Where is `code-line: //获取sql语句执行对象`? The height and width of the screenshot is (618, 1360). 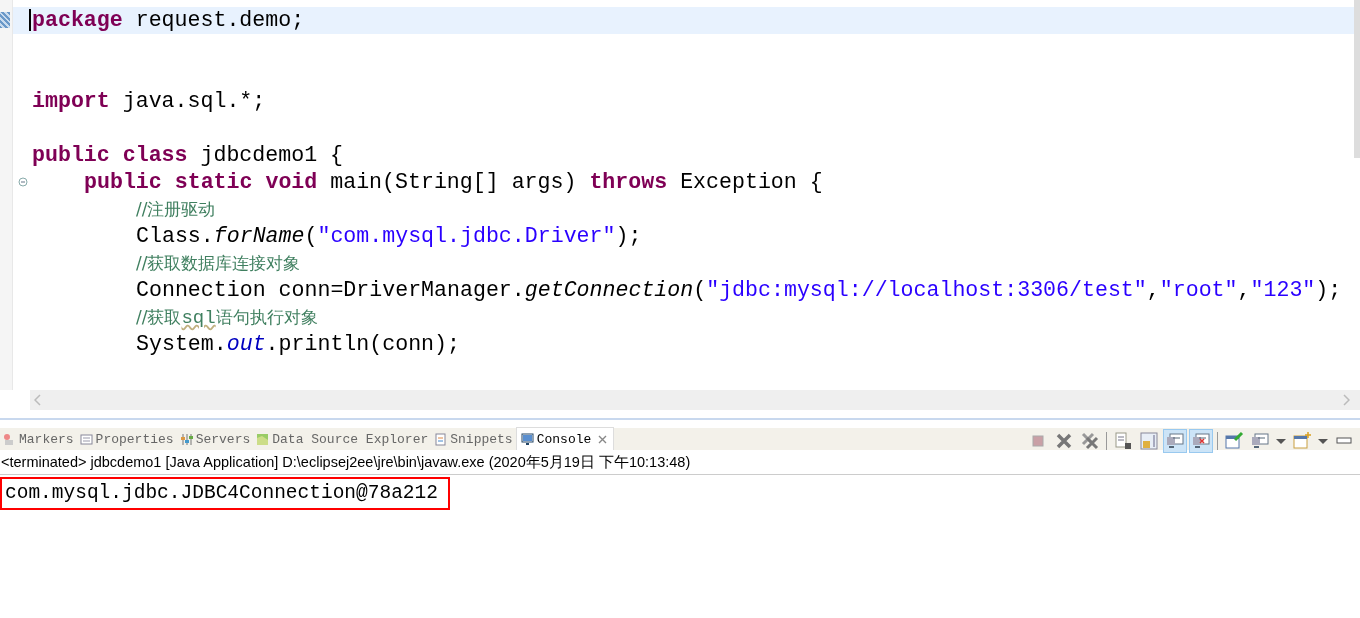 code-line: //获取sql语句执行对象 is located at coordinates (226, 318).